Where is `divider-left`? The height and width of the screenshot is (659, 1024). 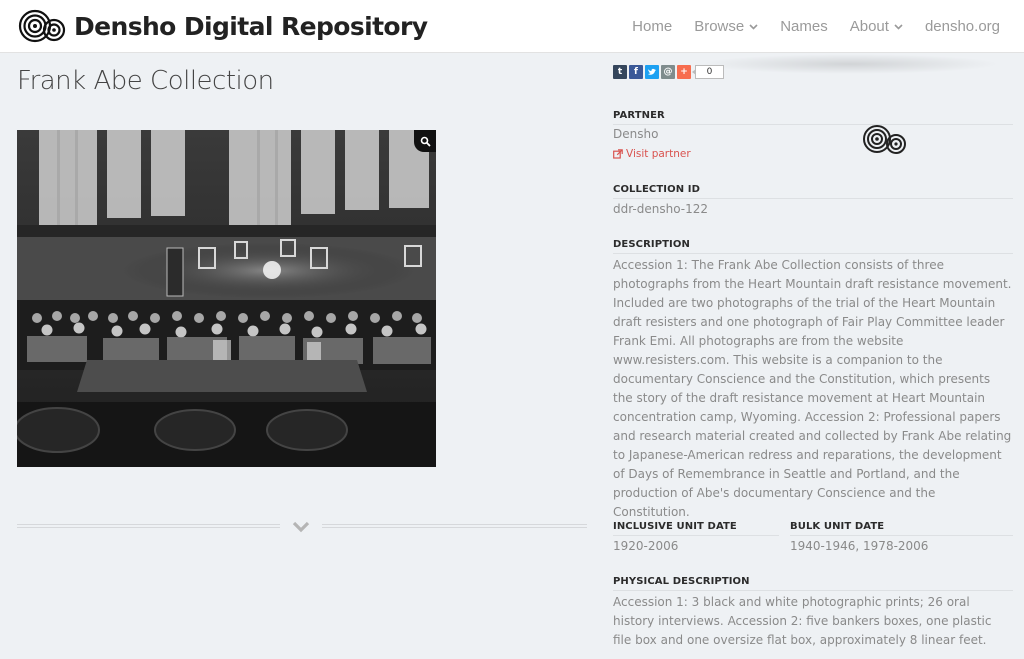 divider-left is located at coordinates (148, 526).